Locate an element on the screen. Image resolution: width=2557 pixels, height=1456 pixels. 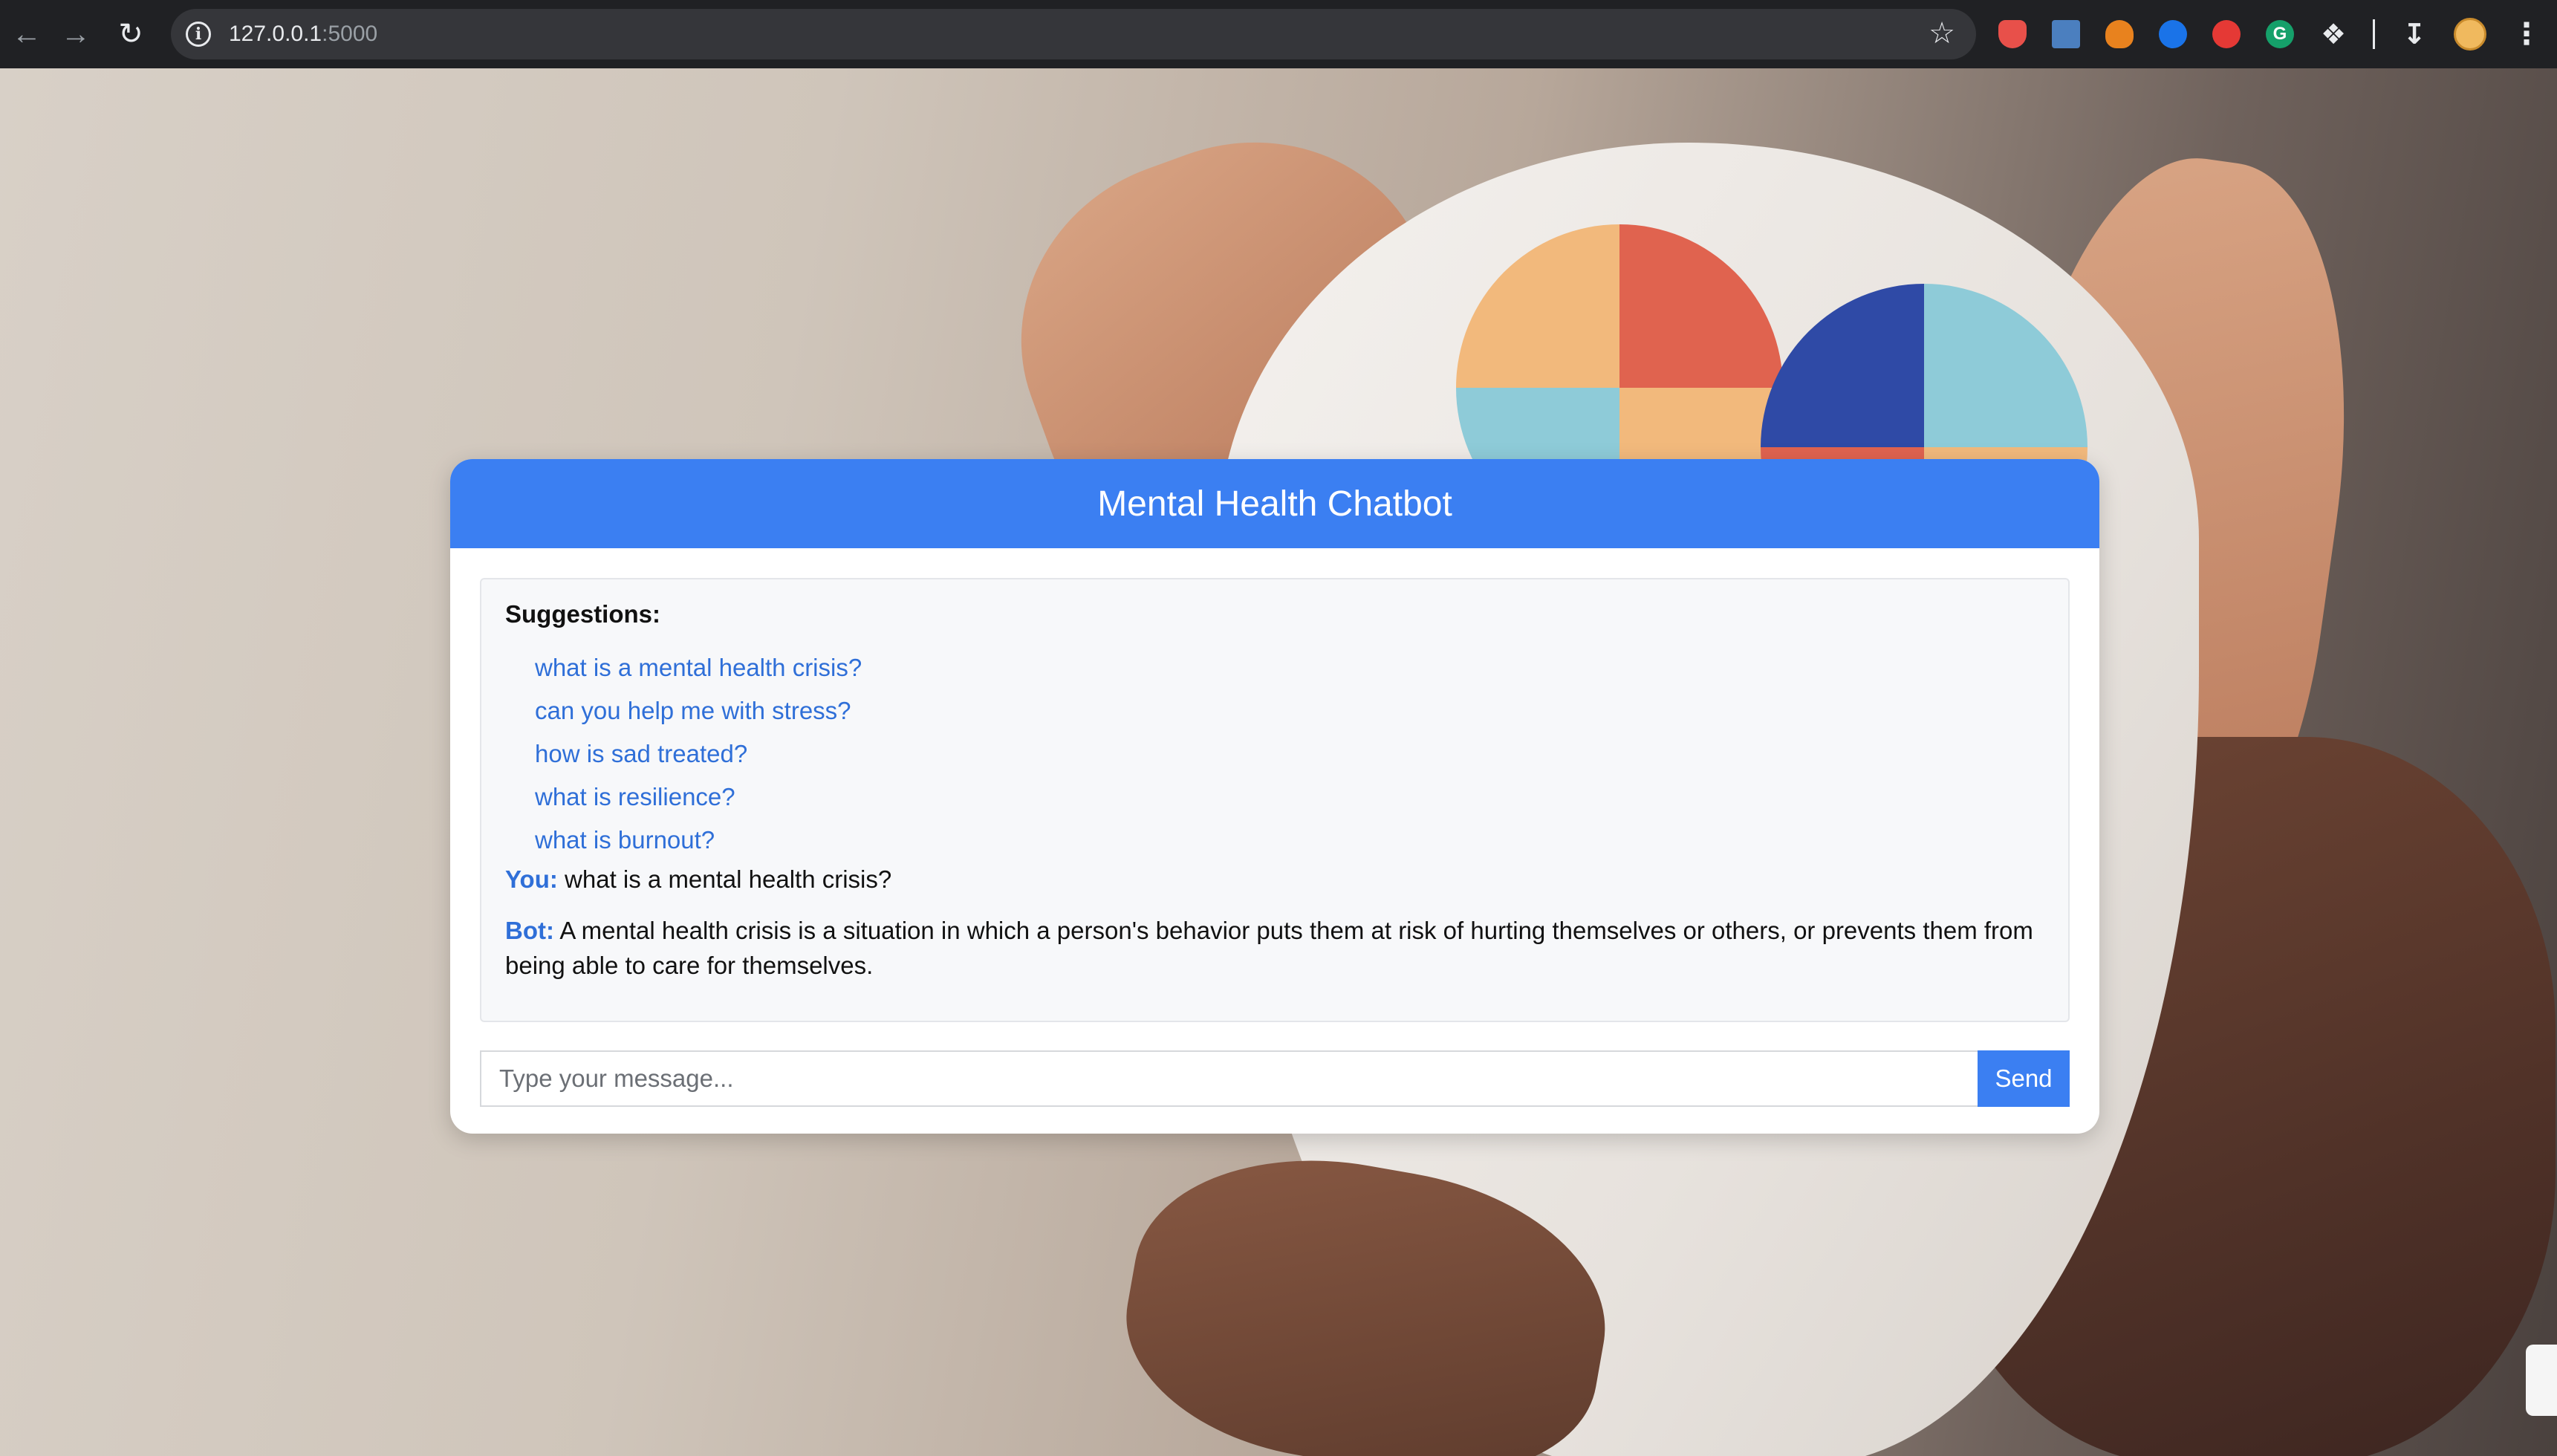
user-message: You: what is a mental health crisis? is located at coordinates (1274, 880).